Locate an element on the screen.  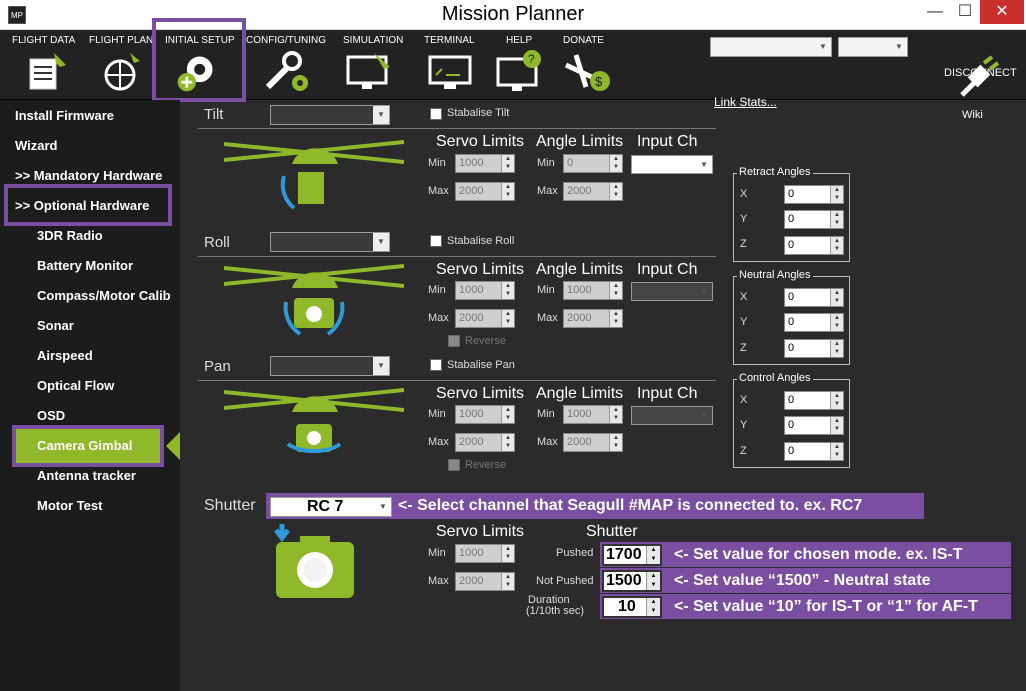
neutral-x-field: 0 ▲ ▼ is located at coordinates (814, 297).